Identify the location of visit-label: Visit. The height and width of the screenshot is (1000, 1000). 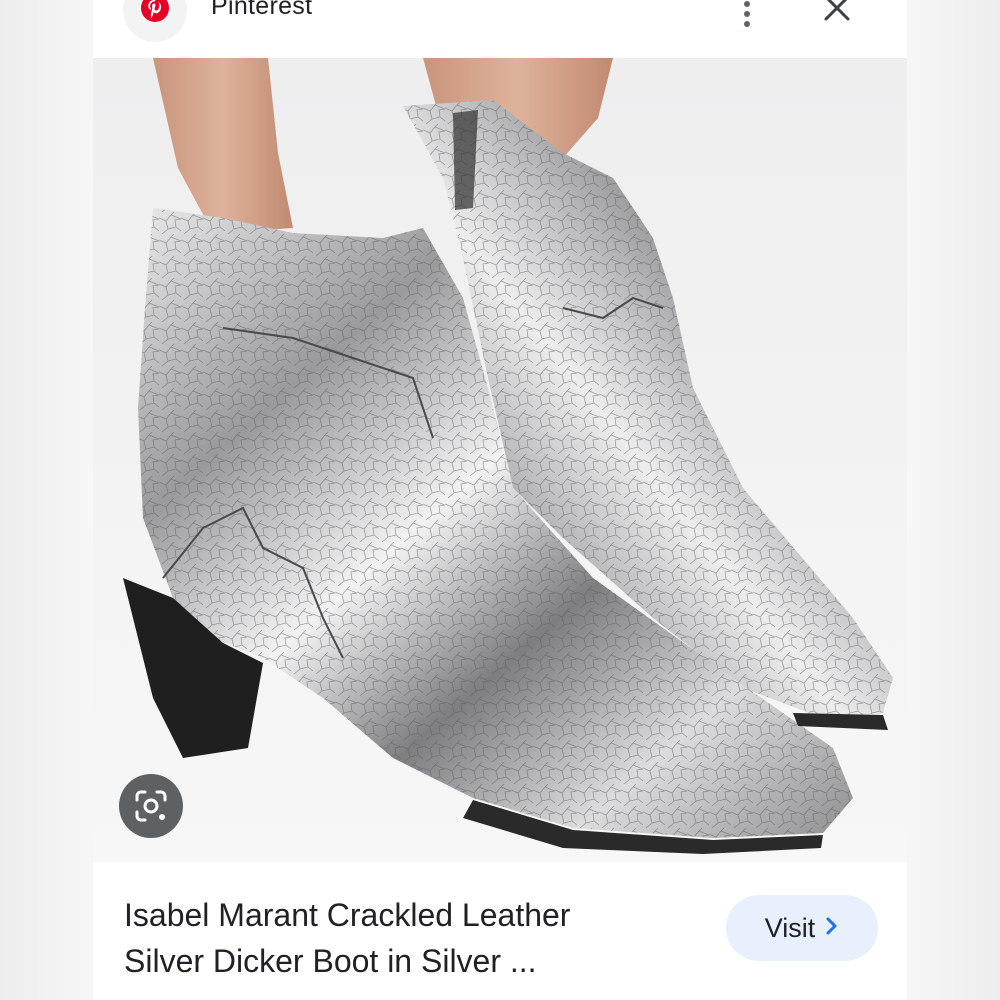
(790, 927).